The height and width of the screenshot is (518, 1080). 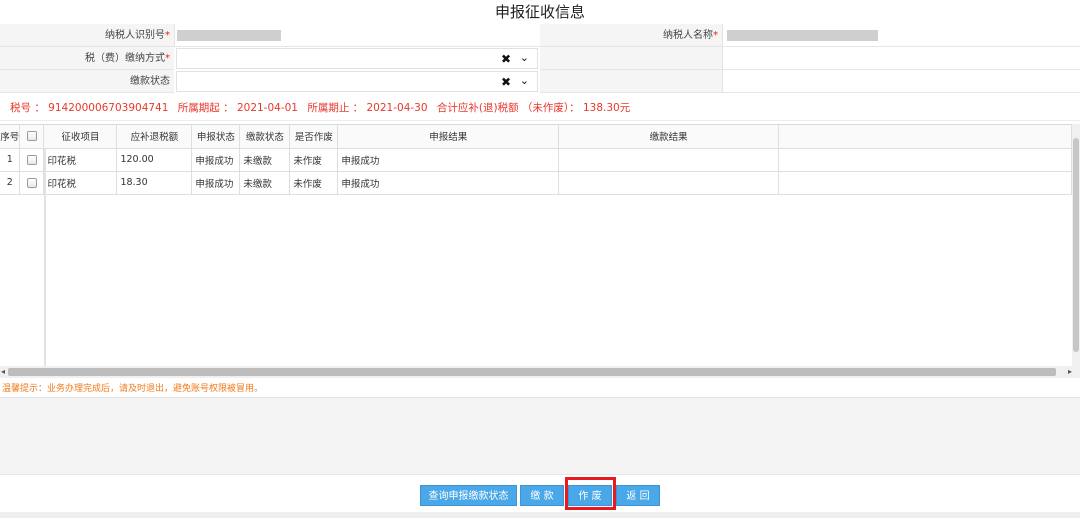 What do you see at coordinates (357, 58) in the screenshot?
I see `payment-method-select: ✖ ⌄` at bounding box center [357, 58].